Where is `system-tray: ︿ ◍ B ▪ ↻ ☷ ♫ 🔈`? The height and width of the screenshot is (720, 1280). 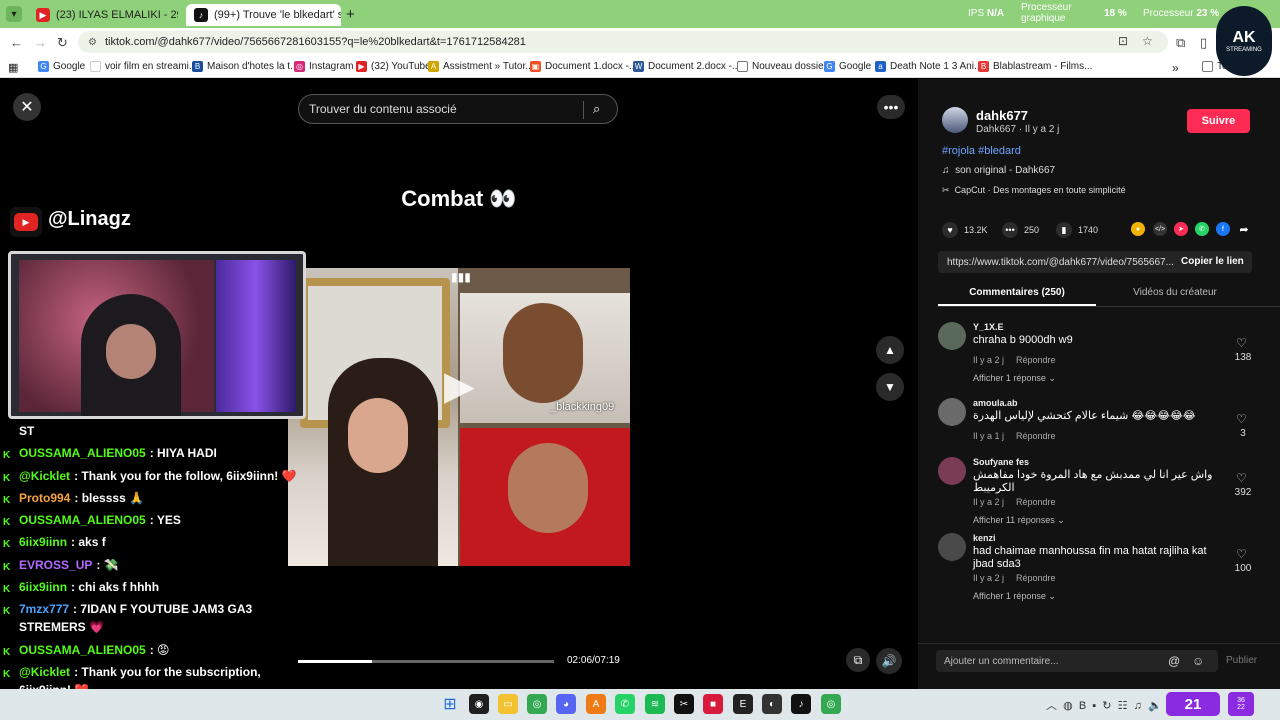 system-tray: ︿ ◍ B ▪ ↻ ☷ ♫ 🔈 is located at coordinates (1104, 705).